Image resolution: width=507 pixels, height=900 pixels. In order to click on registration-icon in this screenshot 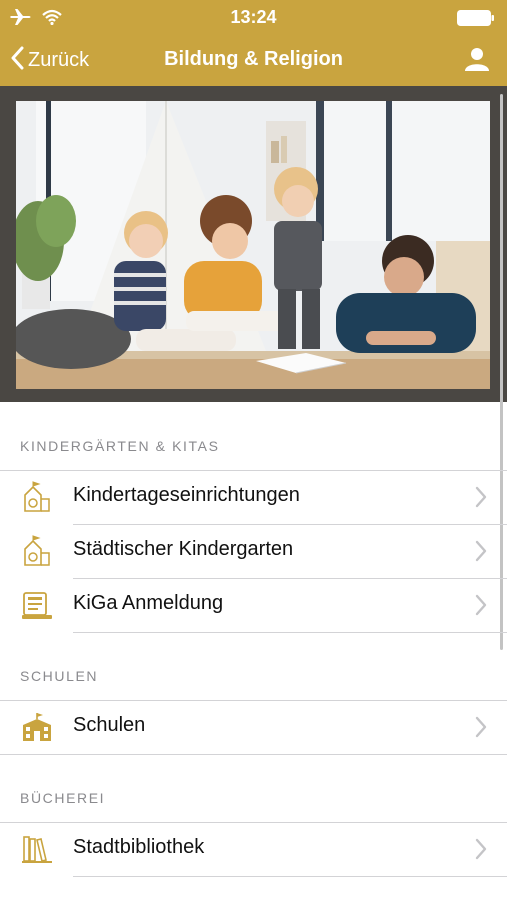, I will do `click(37, 605)`.